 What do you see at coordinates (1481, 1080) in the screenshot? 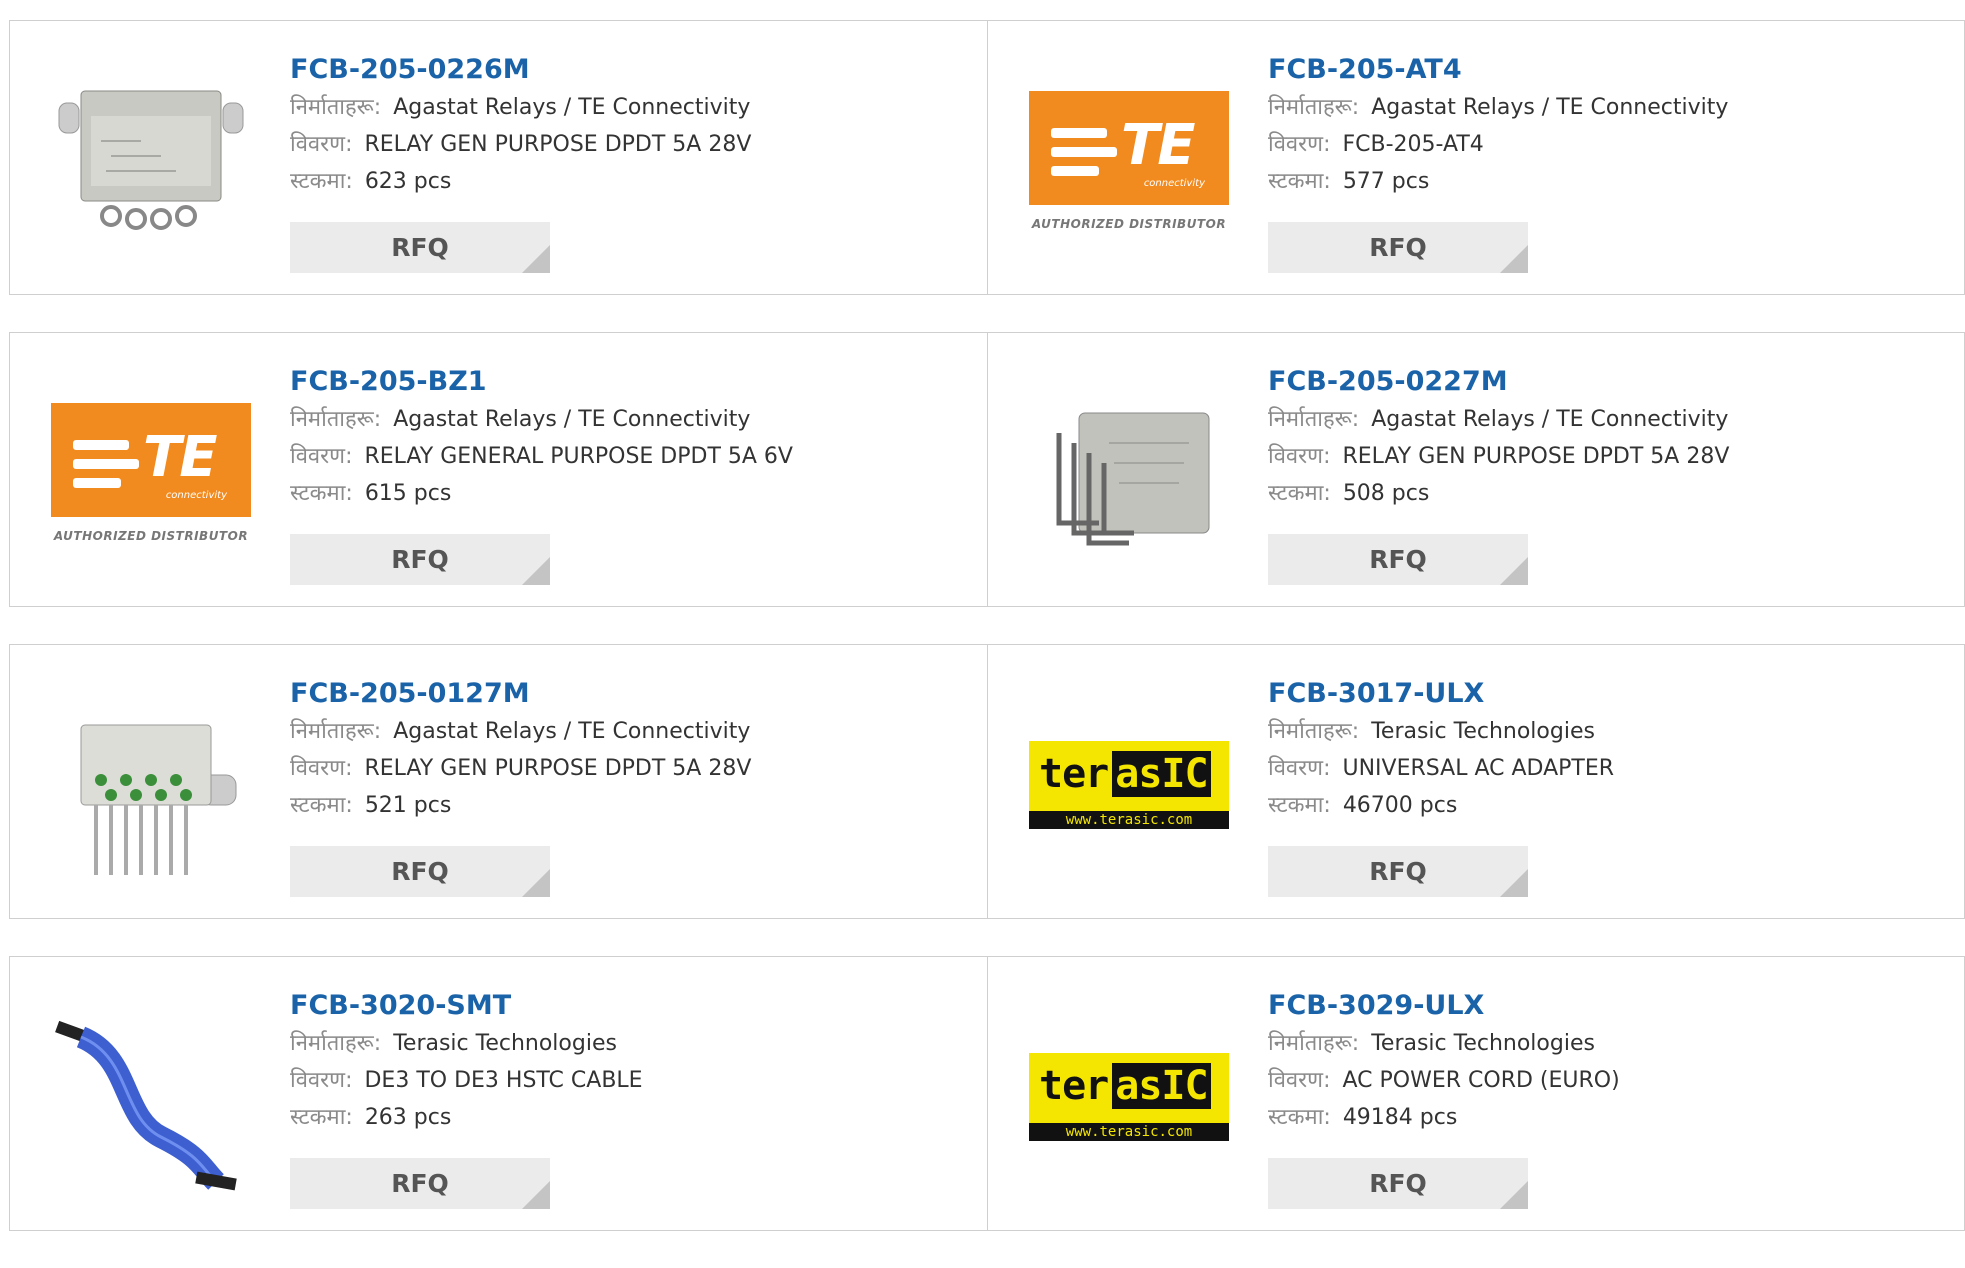
I see `description-value: AC POWER CORD (EURO)` at bounding box center [1481, 1080].